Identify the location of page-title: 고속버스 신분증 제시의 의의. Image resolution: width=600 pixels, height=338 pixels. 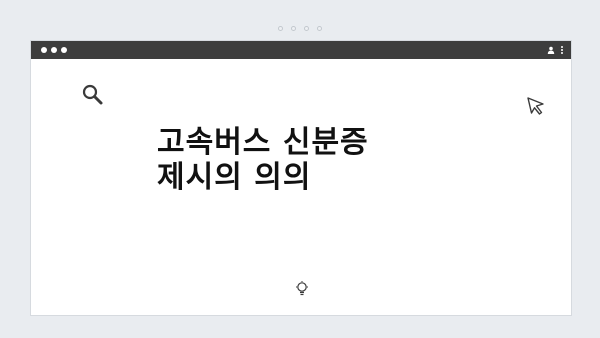
(322, 160).